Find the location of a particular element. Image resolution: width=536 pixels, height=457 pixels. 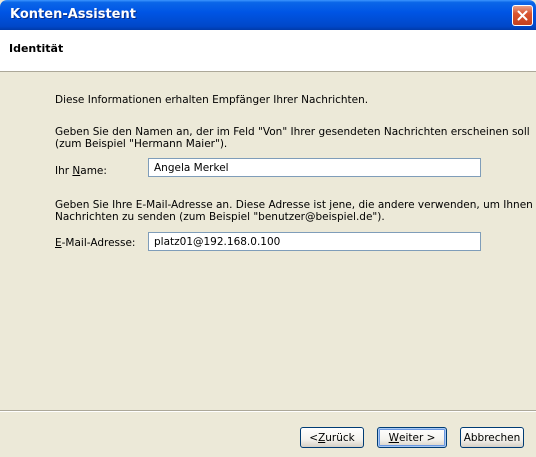

email-label: E-Mail-Adresse: is located at coordinates (95, 243).